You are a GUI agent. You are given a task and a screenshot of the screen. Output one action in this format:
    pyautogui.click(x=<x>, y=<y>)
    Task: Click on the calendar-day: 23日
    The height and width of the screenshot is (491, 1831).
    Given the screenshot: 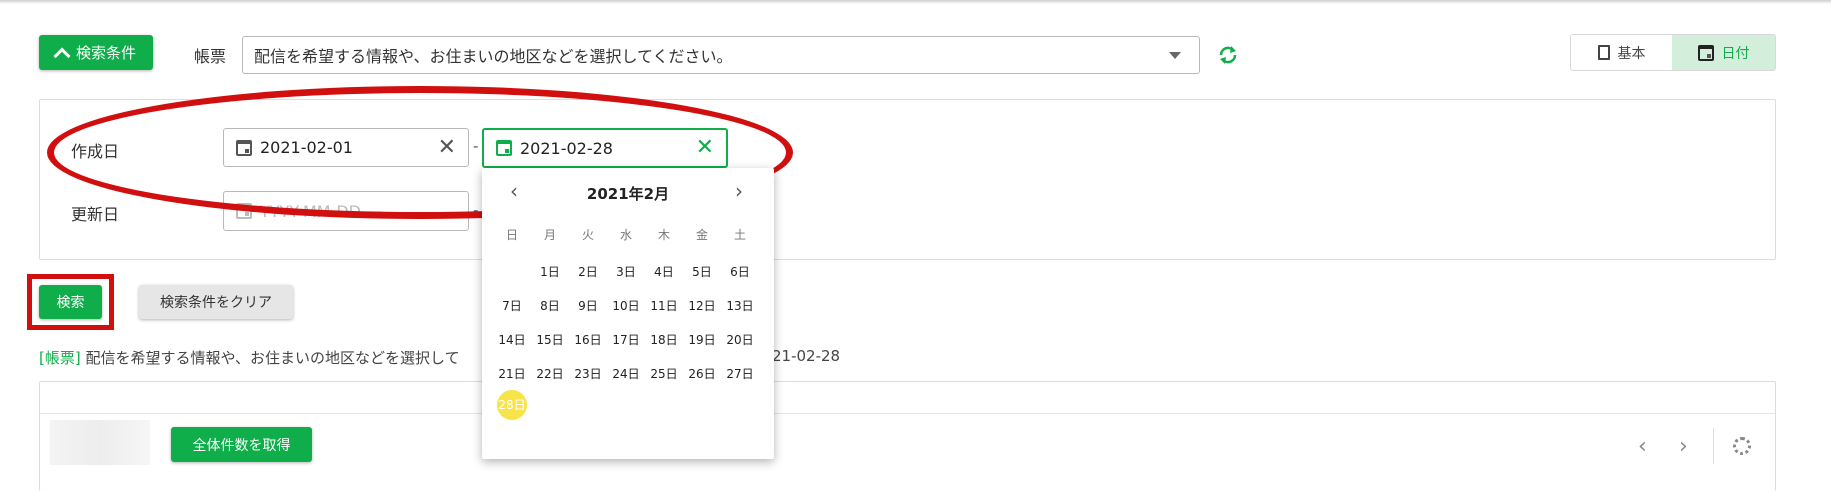 What is the action you would take?
    pyautogui.click(x=588, y=373)
    